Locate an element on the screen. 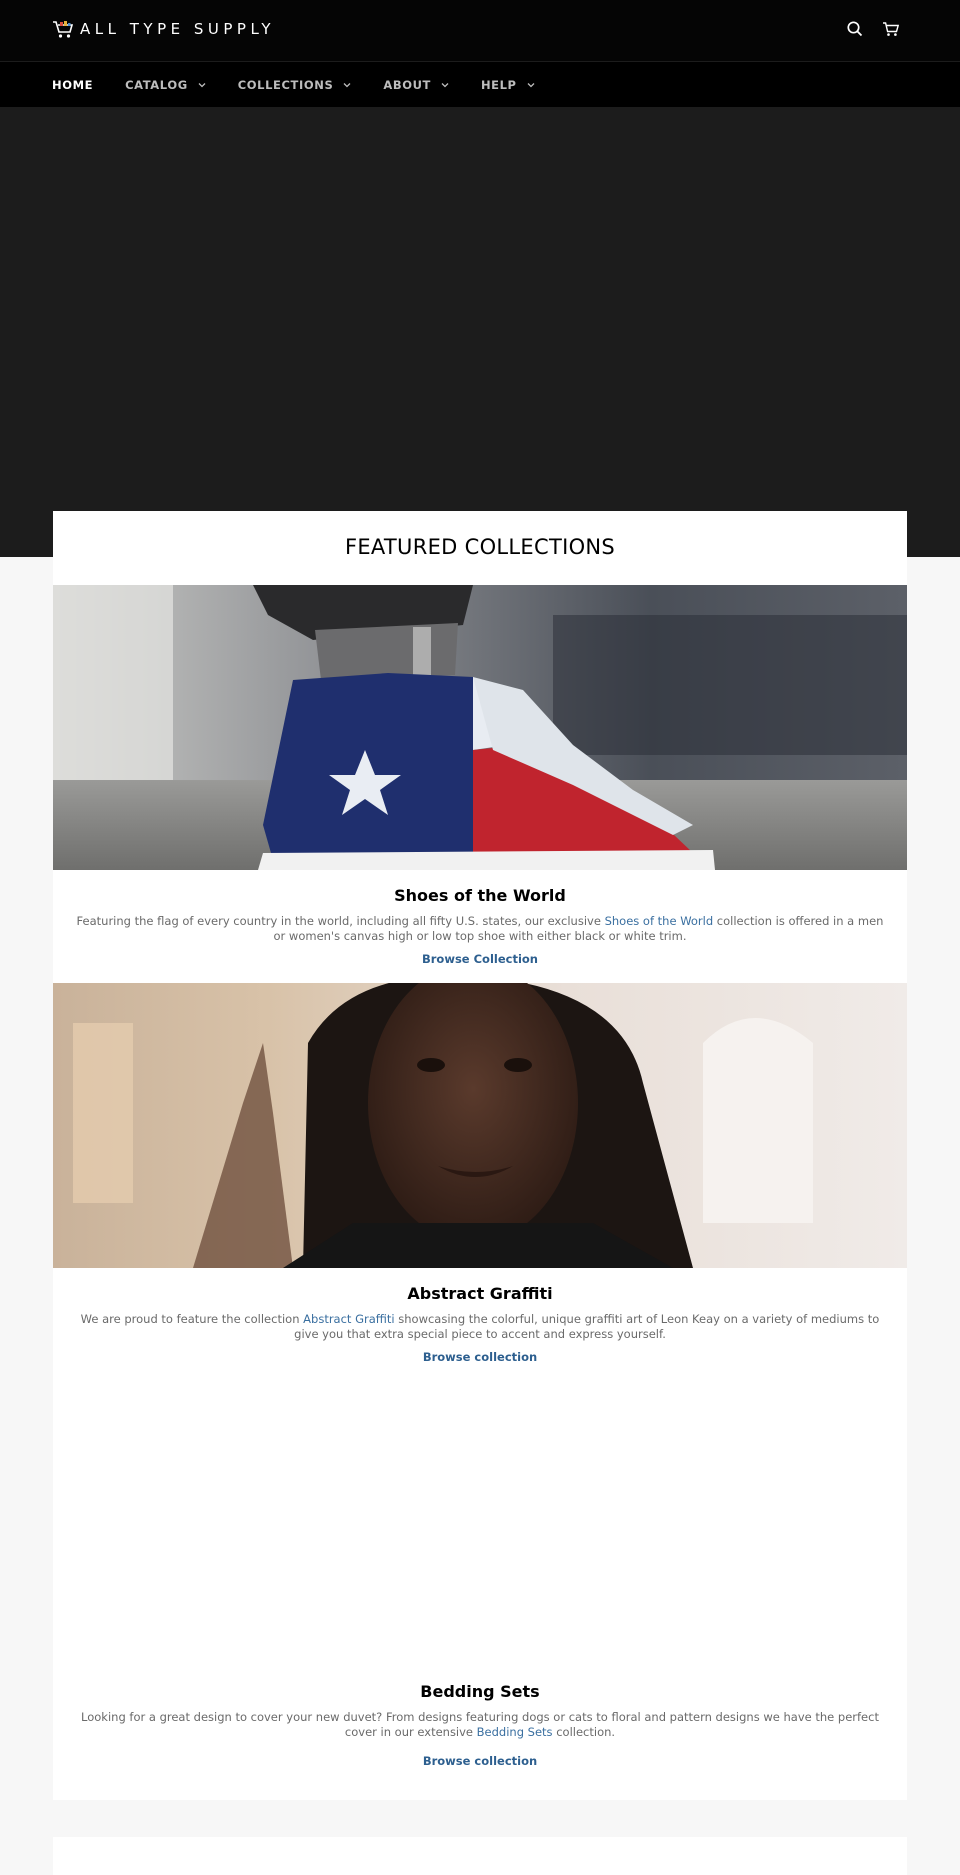  shopping-cart-logo-icon is located at coordinates (63, 29).